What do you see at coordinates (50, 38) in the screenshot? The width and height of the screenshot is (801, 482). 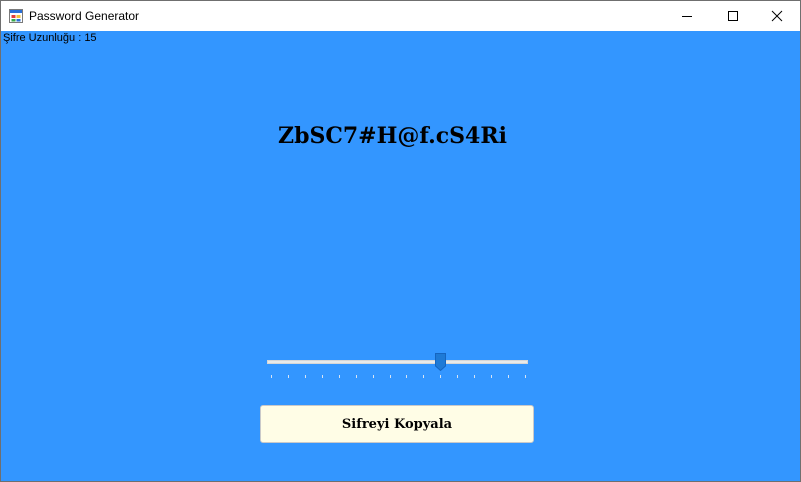 I see `password-length-label: Şifre Uzunluğu : 15` at bounding box center [50, 38].